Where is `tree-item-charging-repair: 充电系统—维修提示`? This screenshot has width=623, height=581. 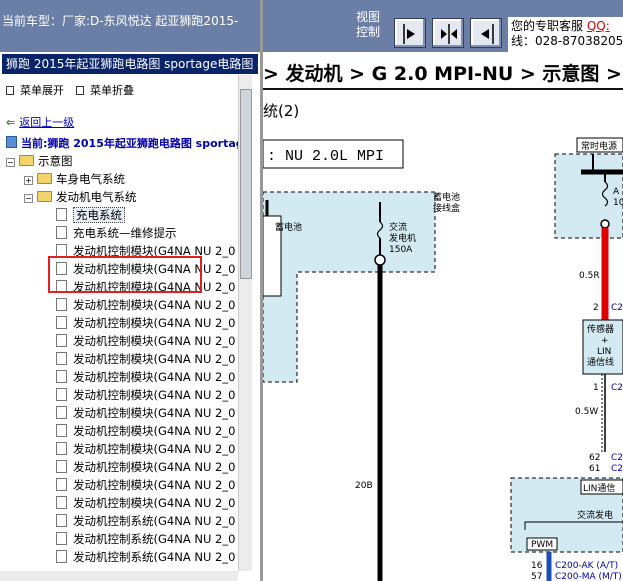 tree-item-charging-repair: 充电系统—维修提示 is located at coordinates (116, 233).